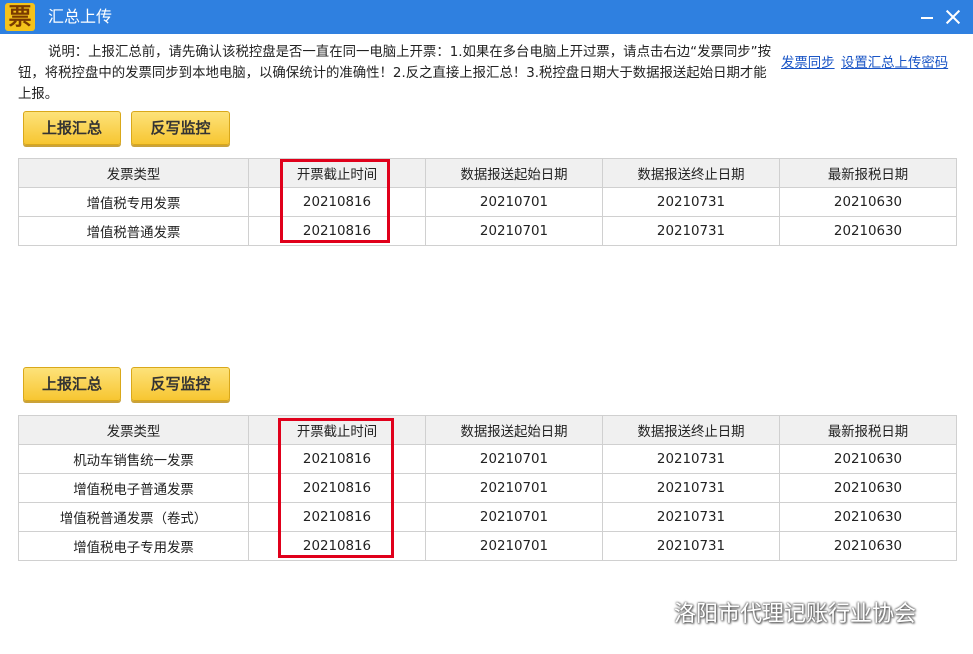 The height and width of the screenshot is (654, 973). I want to click on report-summary-button-1: 上报汇总, so click(72, 128).